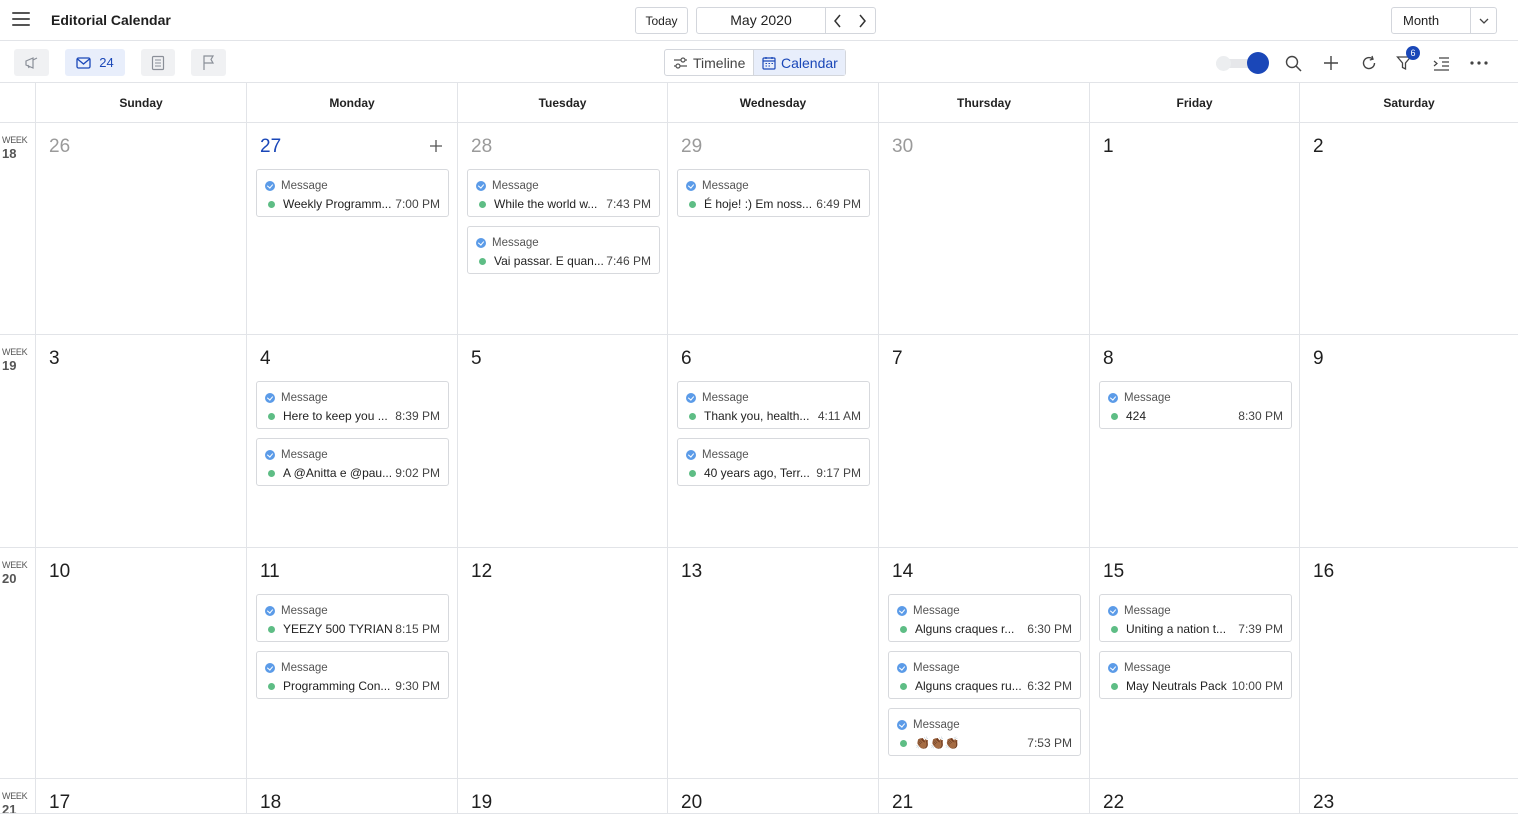 Image resolution: width=1518 pixels, height=817 pixels. What do you see at coordinates (140, 796) in the screenshot?
I see `day-cell: 17` at bounding box center [140, 796].